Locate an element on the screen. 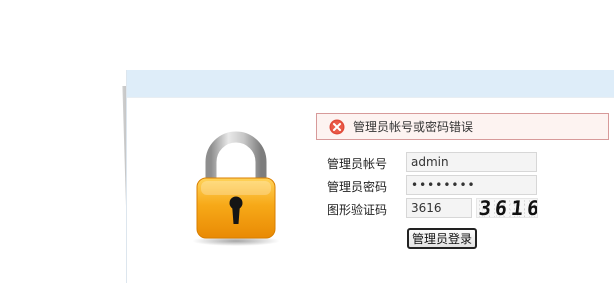  admin-login-button: 管理员登录 is located at coordinates (442, 238).